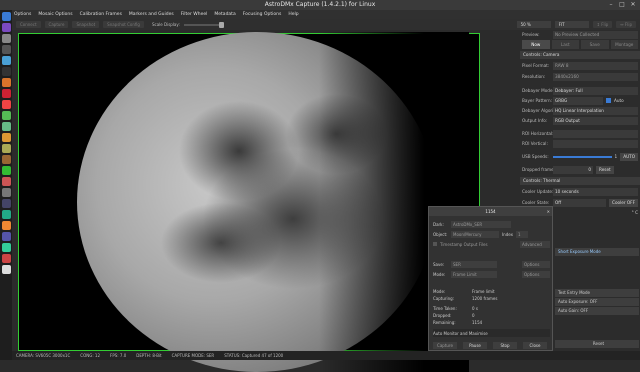 The image size is (640, 372). What do you see at coordinates (595, 191) in the screenshot?
I see `cooler-update-select: 10 seconds` at bounding box center [595, 191].